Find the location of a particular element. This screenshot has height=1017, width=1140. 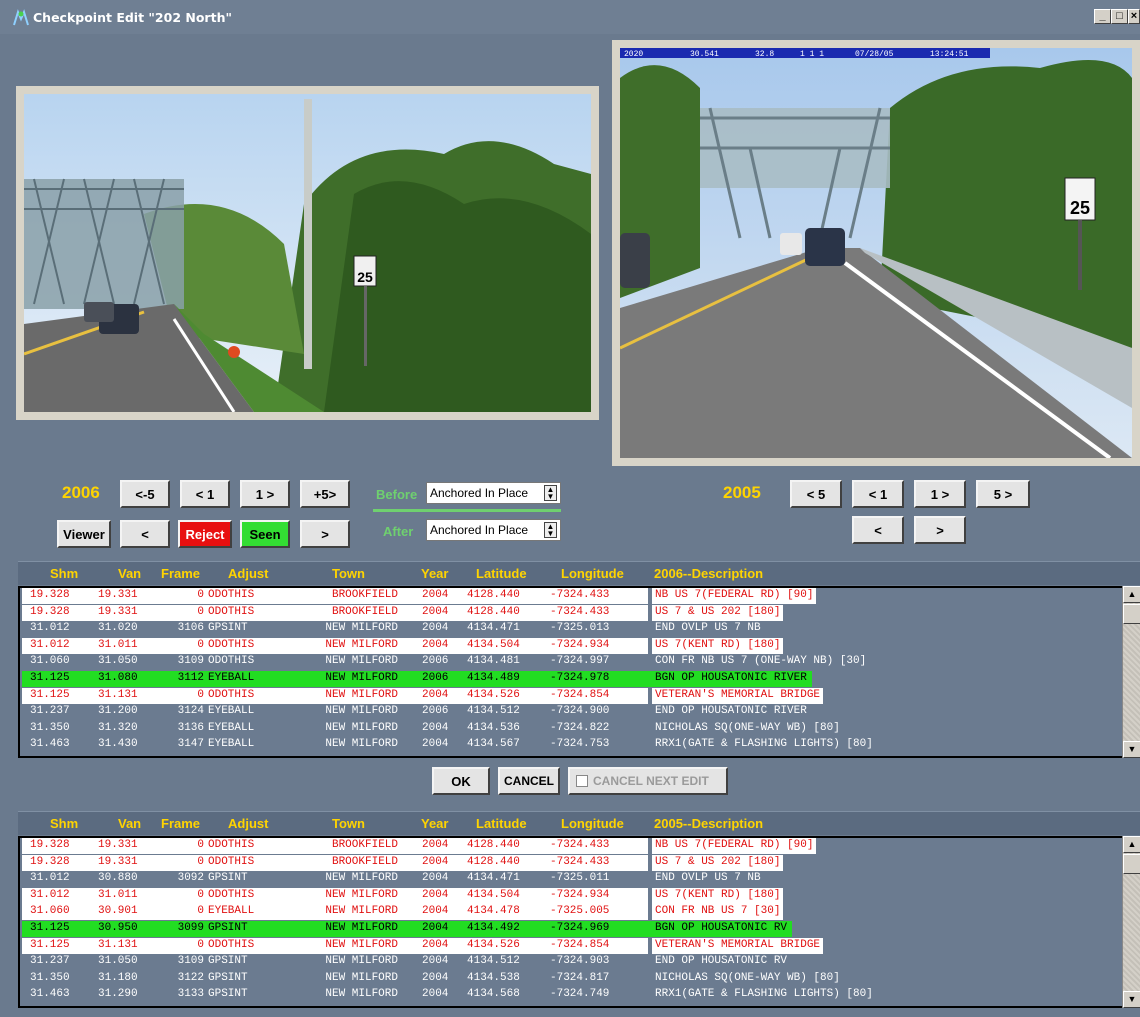

minimize-button: _ is located at coordinates (1102, 16).